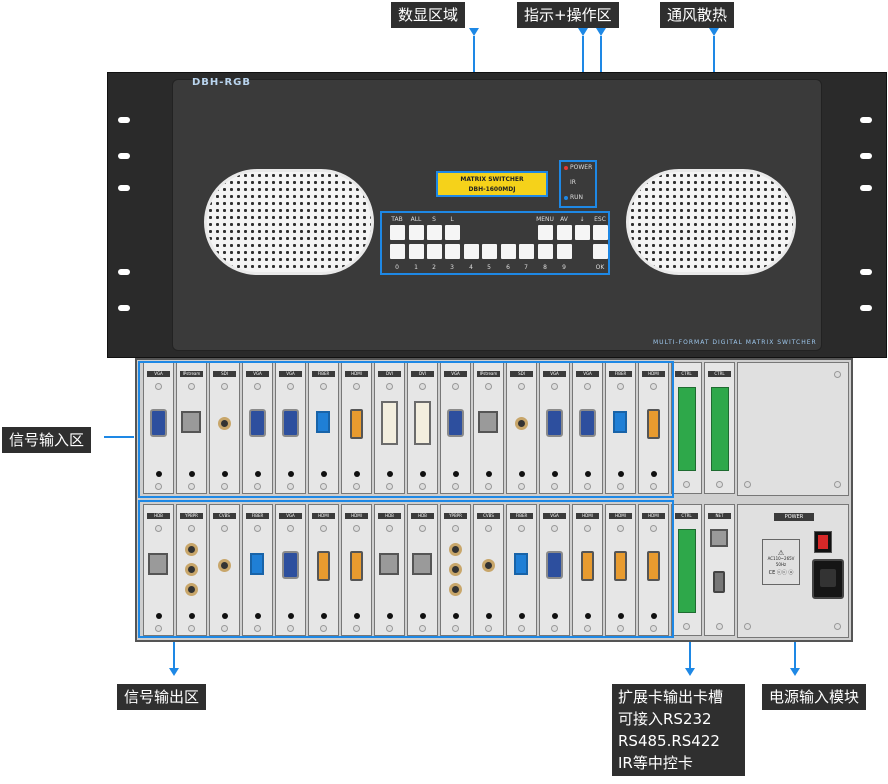 The image size is (888, 784). Describe the element at coordinates (492, 189) in the screenshot. I see `lcd-line-2: DBH-1600MDJ` at that location.